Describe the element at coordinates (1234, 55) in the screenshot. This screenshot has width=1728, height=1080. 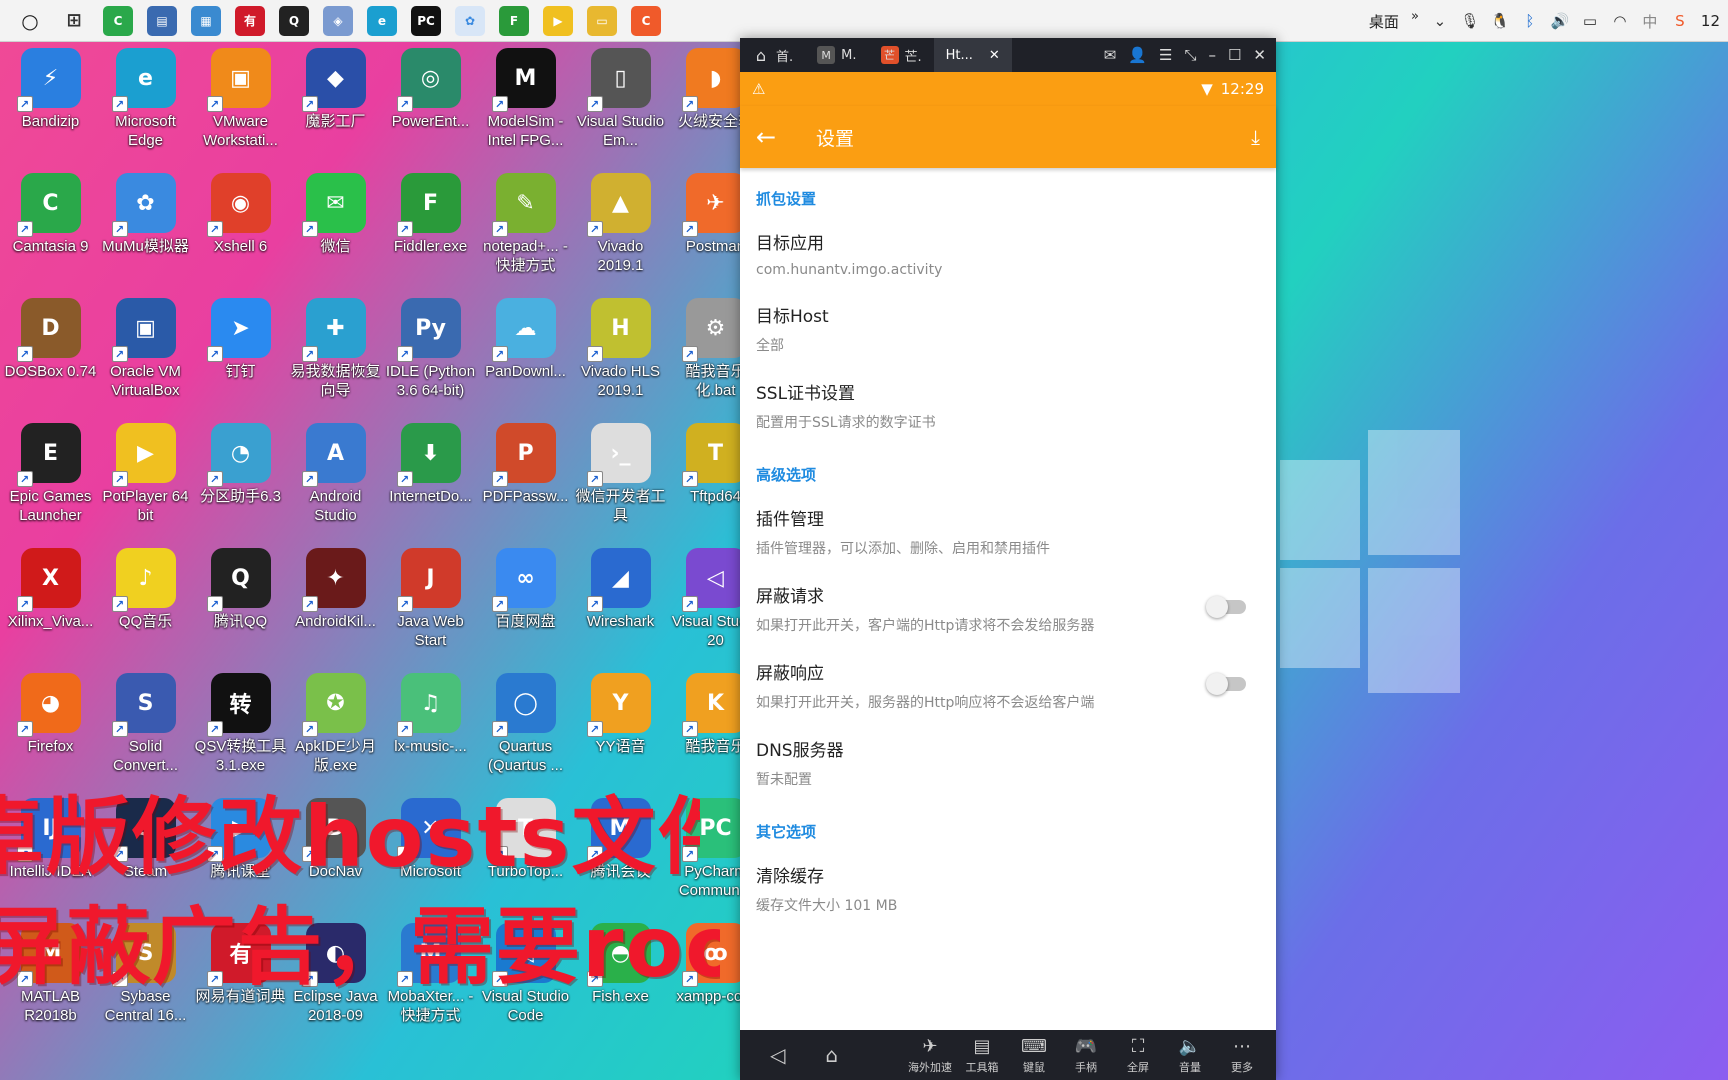
I see `maximize-icon: ☐` at that location.